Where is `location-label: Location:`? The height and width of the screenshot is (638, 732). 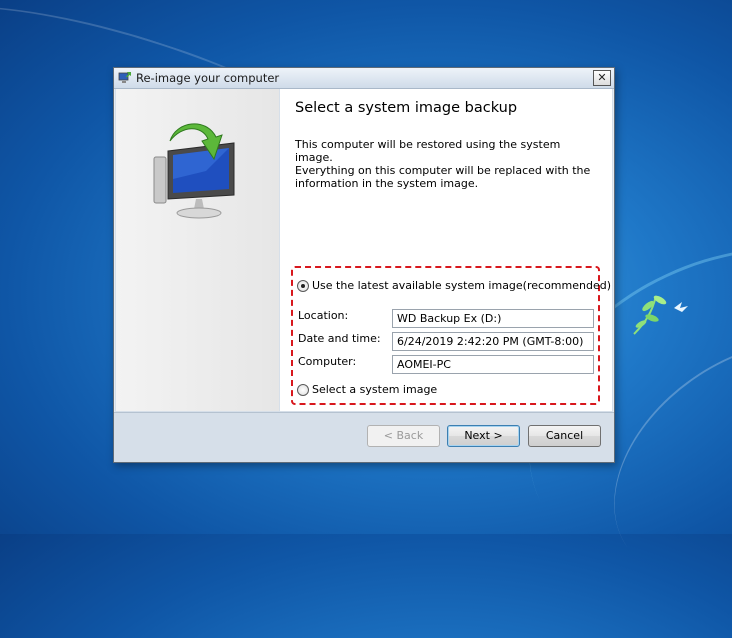 location-label: Location: is located at coordinates (323, 315).